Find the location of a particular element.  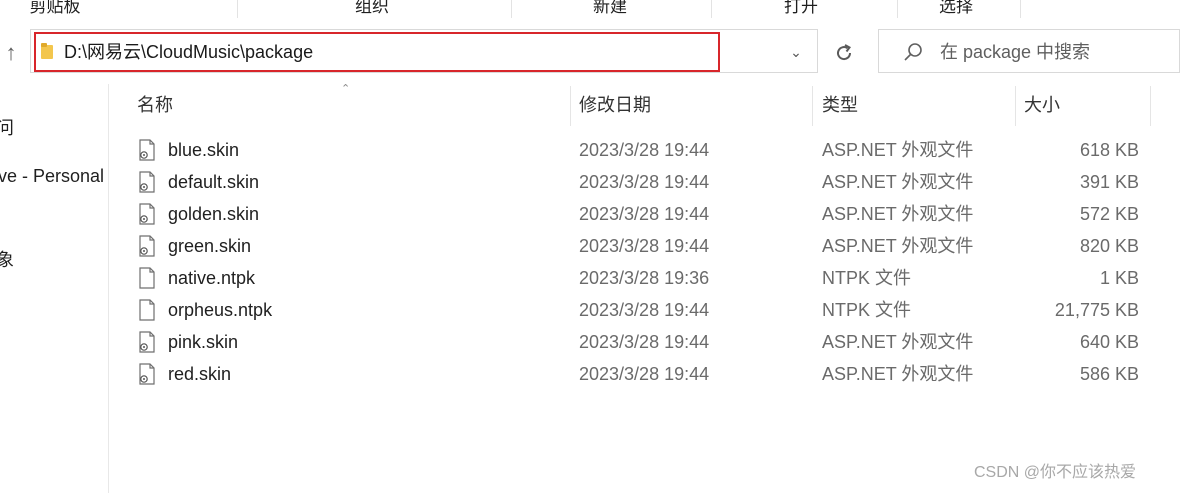

ribbon-group-organize: 组织 is located at coordinates (372, 9).